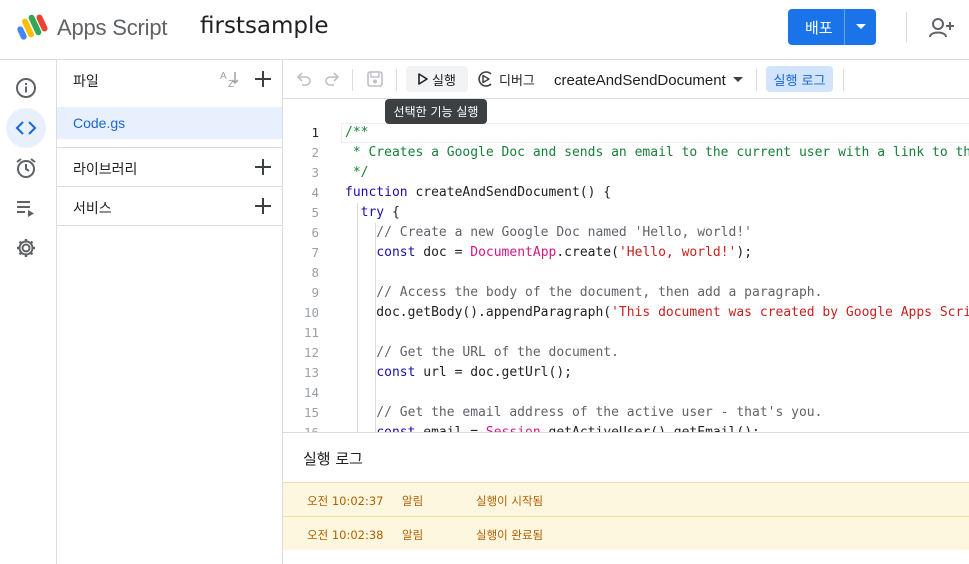  What do you see at coordinates (311, 372) in the screenshot?
I see `line-number: 13` at bounding box center [311, 372].